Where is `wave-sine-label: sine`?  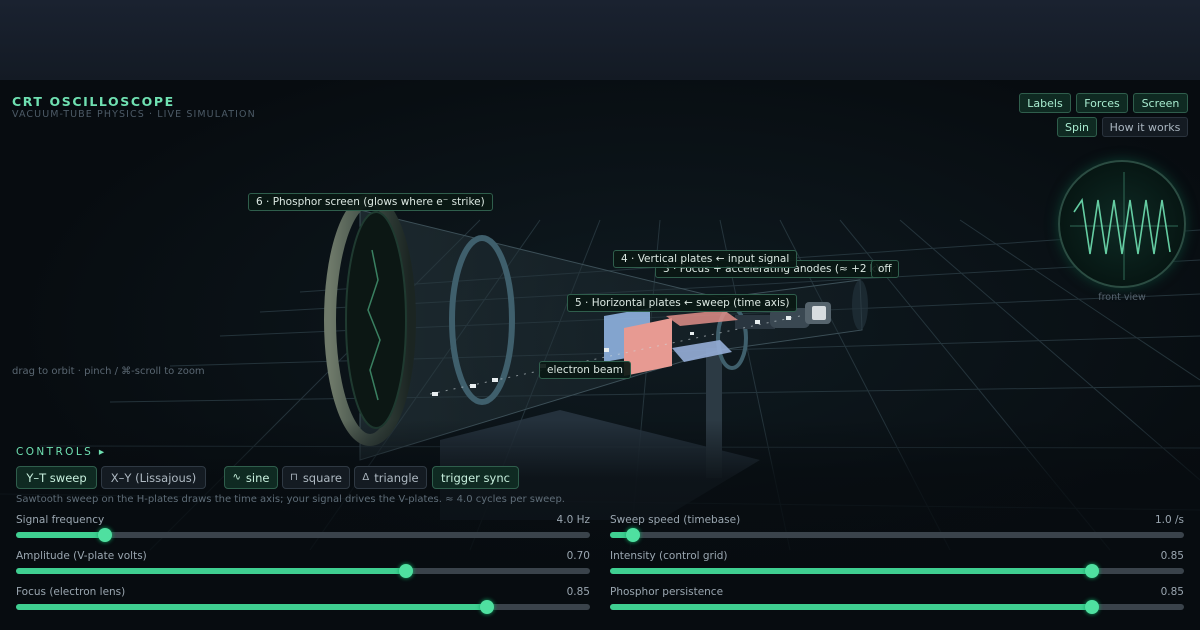
wave-sine-label: sine is located at coordinates (257, 477).